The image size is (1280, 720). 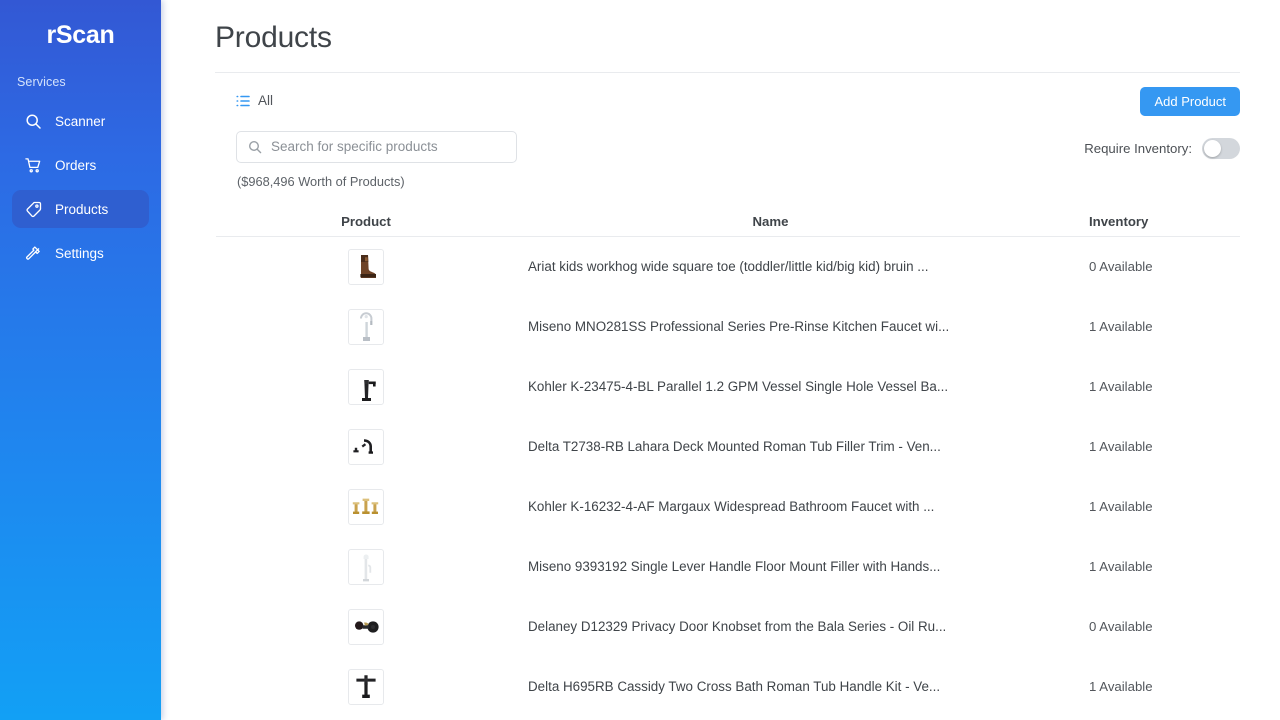 What do you see at coordinates (388, 147) in the screenshot?
I see `search-input` at bounding box center [388, 147].